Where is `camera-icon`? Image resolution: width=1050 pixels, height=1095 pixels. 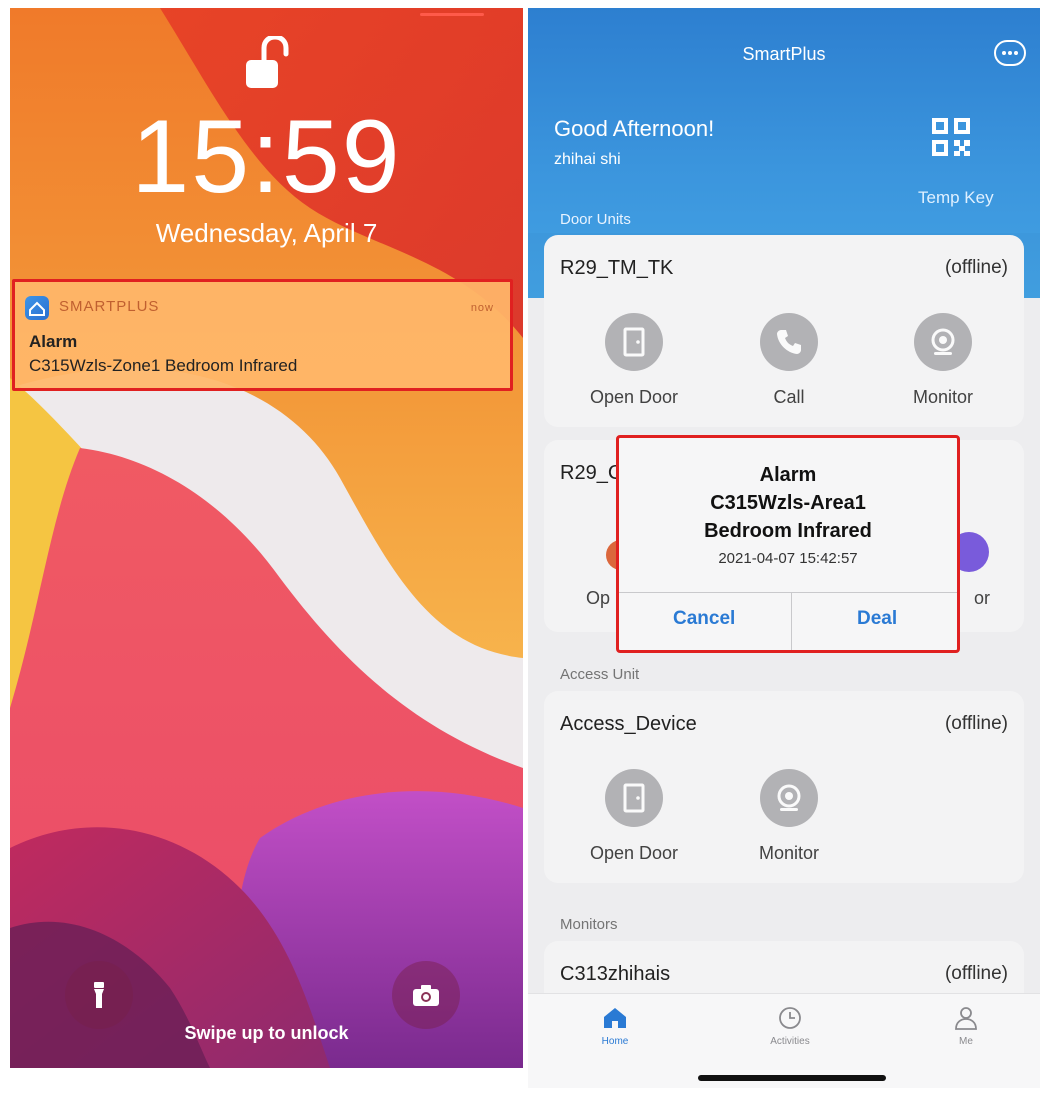 camera-icon is located at coordinates (426, 995).